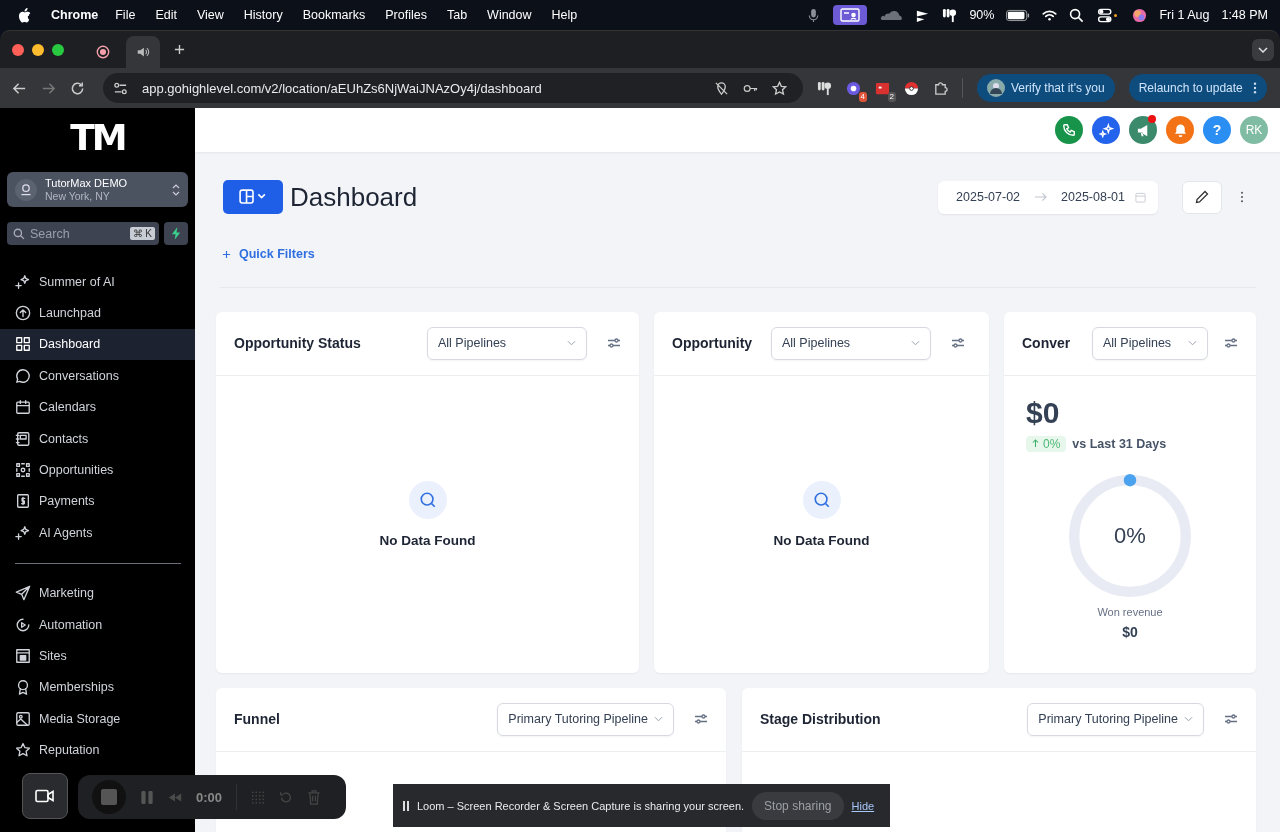 This screenshot has height=832, width=1280. What do you see at coordinates (97, 656) in the screenshot?
I see `sidebar-item: Sites` at bounding box center [97, 656].